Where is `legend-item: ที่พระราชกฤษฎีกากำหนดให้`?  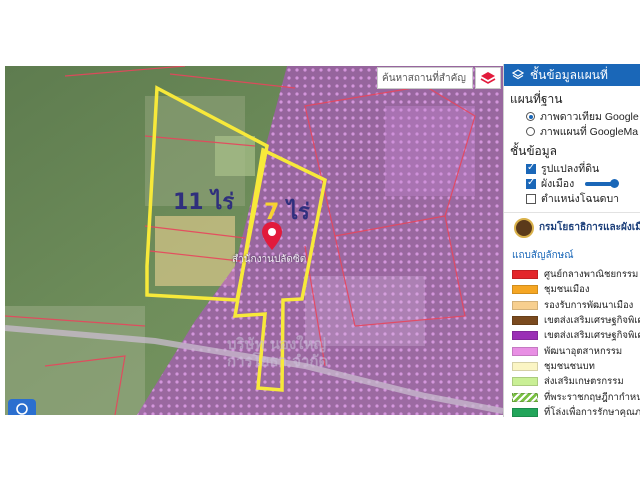 legend-item: ที่พระราชกฤษฎีกากำหนดให้ is located at coordinates (572, 396).